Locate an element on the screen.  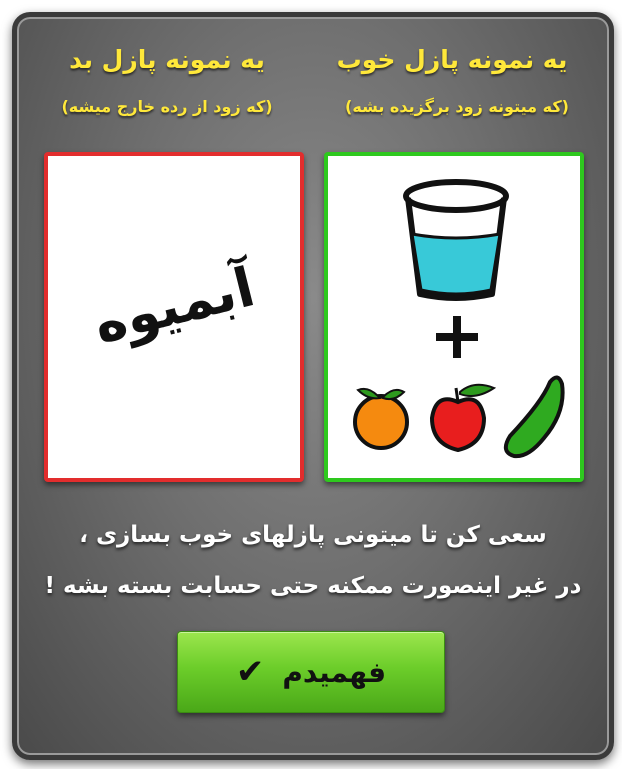
bad-example-title: یه نمونه پازل بد is located at coordinates (167, 59).